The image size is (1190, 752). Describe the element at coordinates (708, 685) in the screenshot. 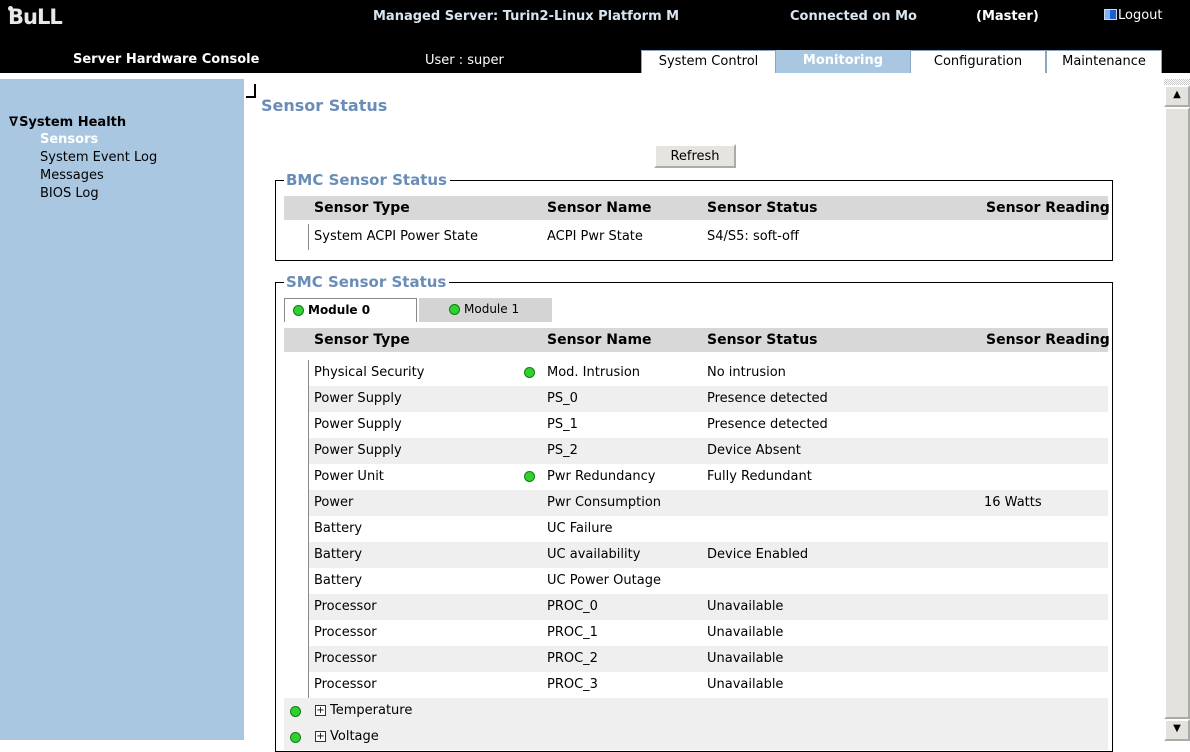

I see `table-row: Processor PROC_3 Unavailable` at that location.